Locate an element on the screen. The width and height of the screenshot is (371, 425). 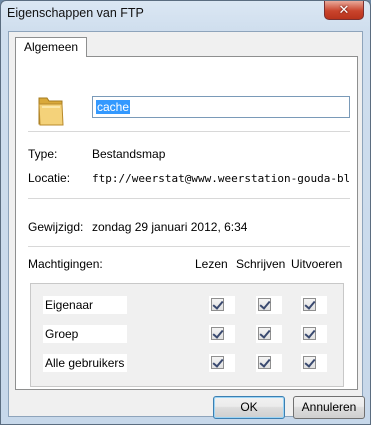
owner-execute-checkbox is located at coordinates (309, 304).